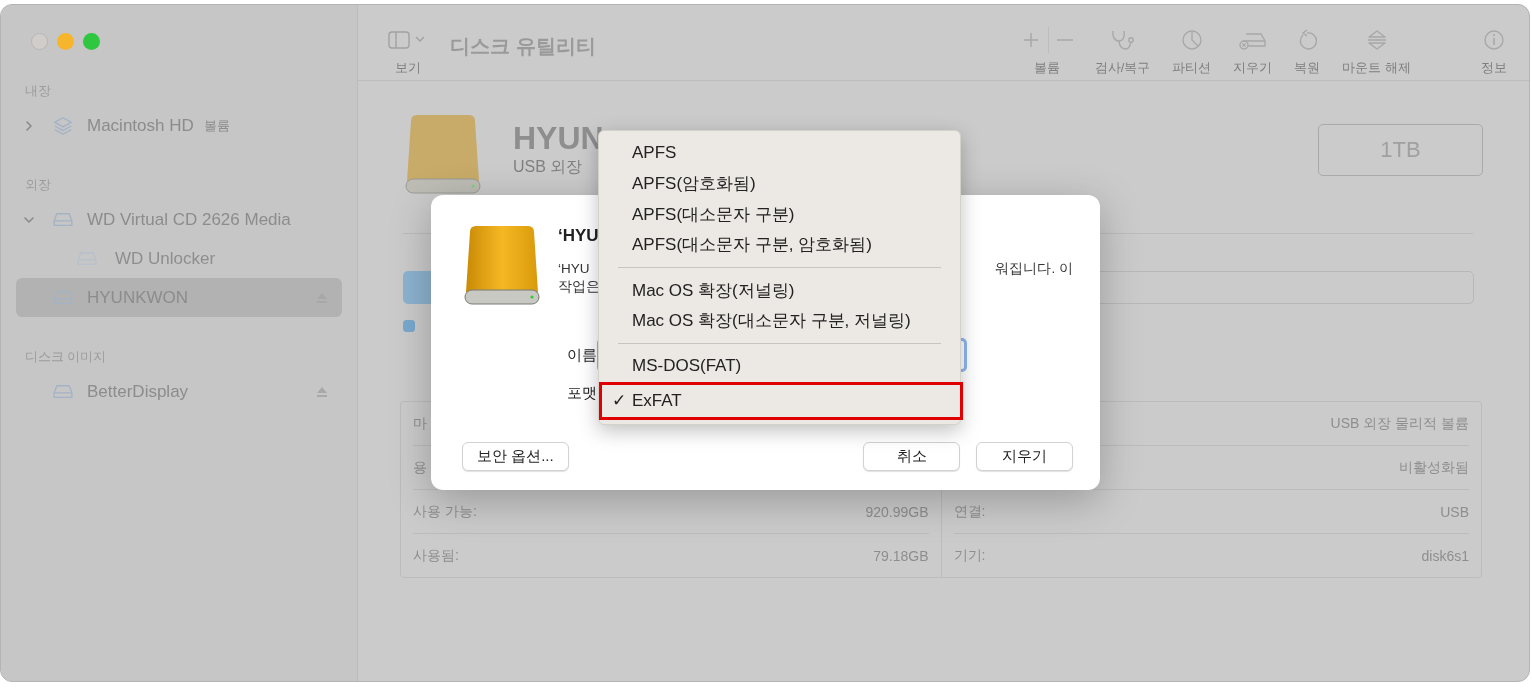  Describe the element at coordinates (1122, 68) in the screenshot. I see `toolbar-label: 검사/복구` at that location.